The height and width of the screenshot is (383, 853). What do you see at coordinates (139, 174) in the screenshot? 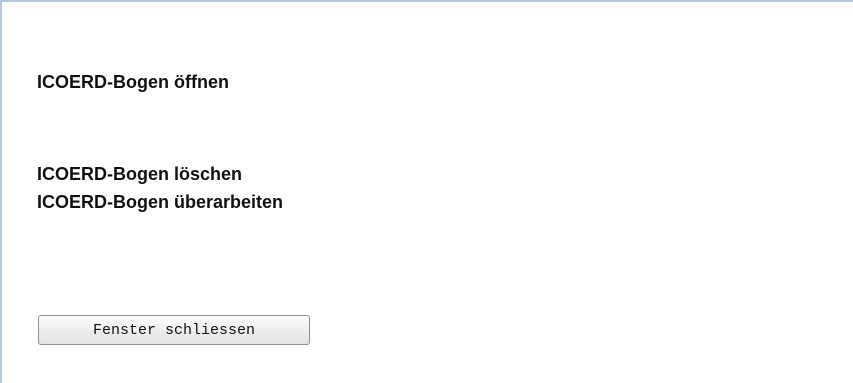
I see `delete-form-link: ICOERD-Bogen löschen` at bounding box center [139, 174].